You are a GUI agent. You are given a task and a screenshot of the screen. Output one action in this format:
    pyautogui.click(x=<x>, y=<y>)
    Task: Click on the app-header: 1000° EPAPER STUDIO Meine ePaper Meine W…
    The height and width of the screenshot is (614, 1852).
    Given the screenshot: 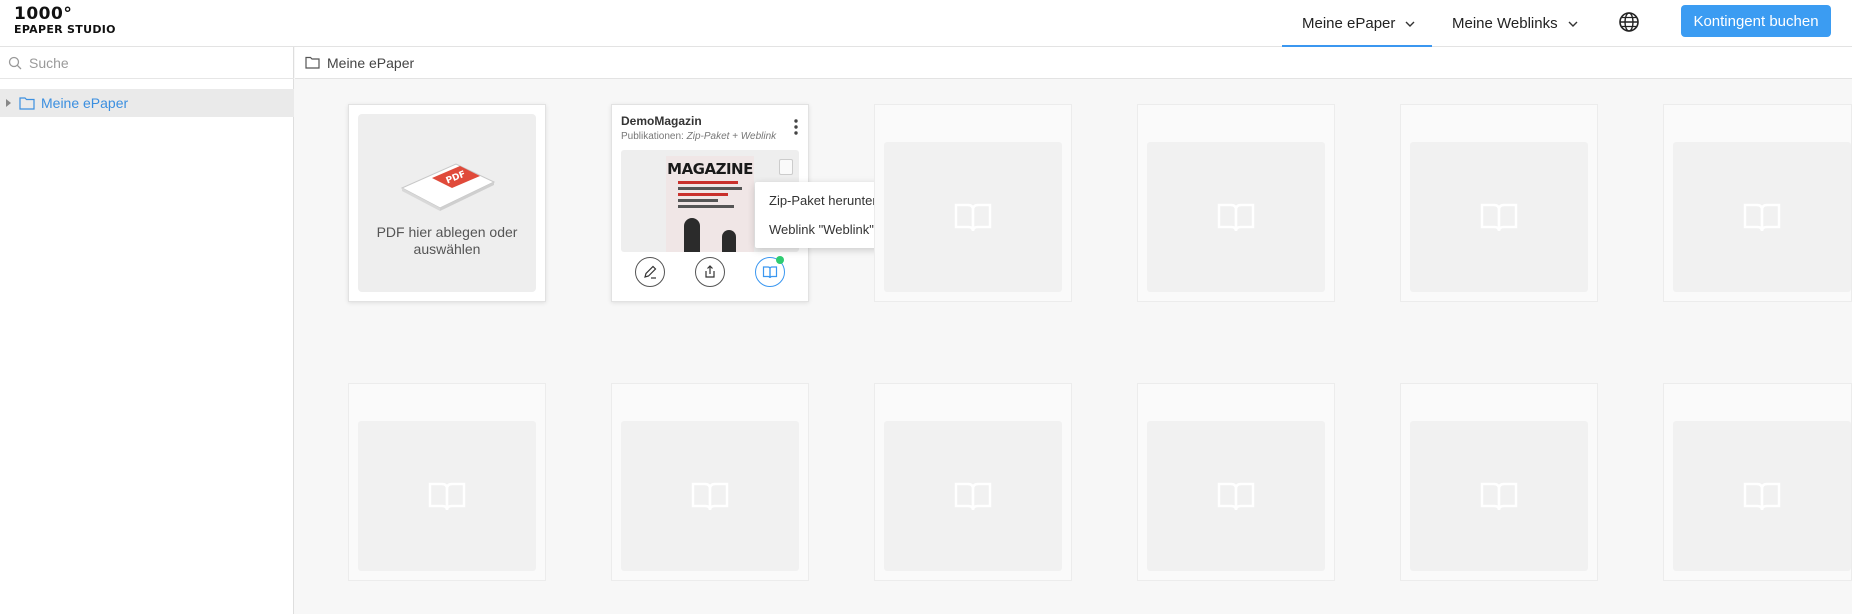 What is the action you would take?
    pyautogui.click(x=926, y=23)
    